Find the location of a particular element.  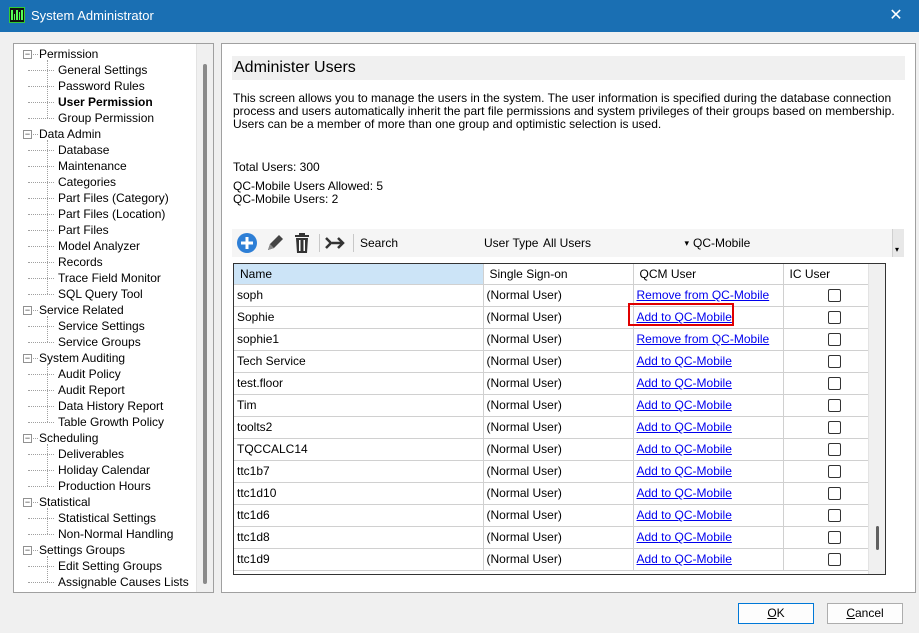

tree-scrollbar is located at coordinates (204, 318).